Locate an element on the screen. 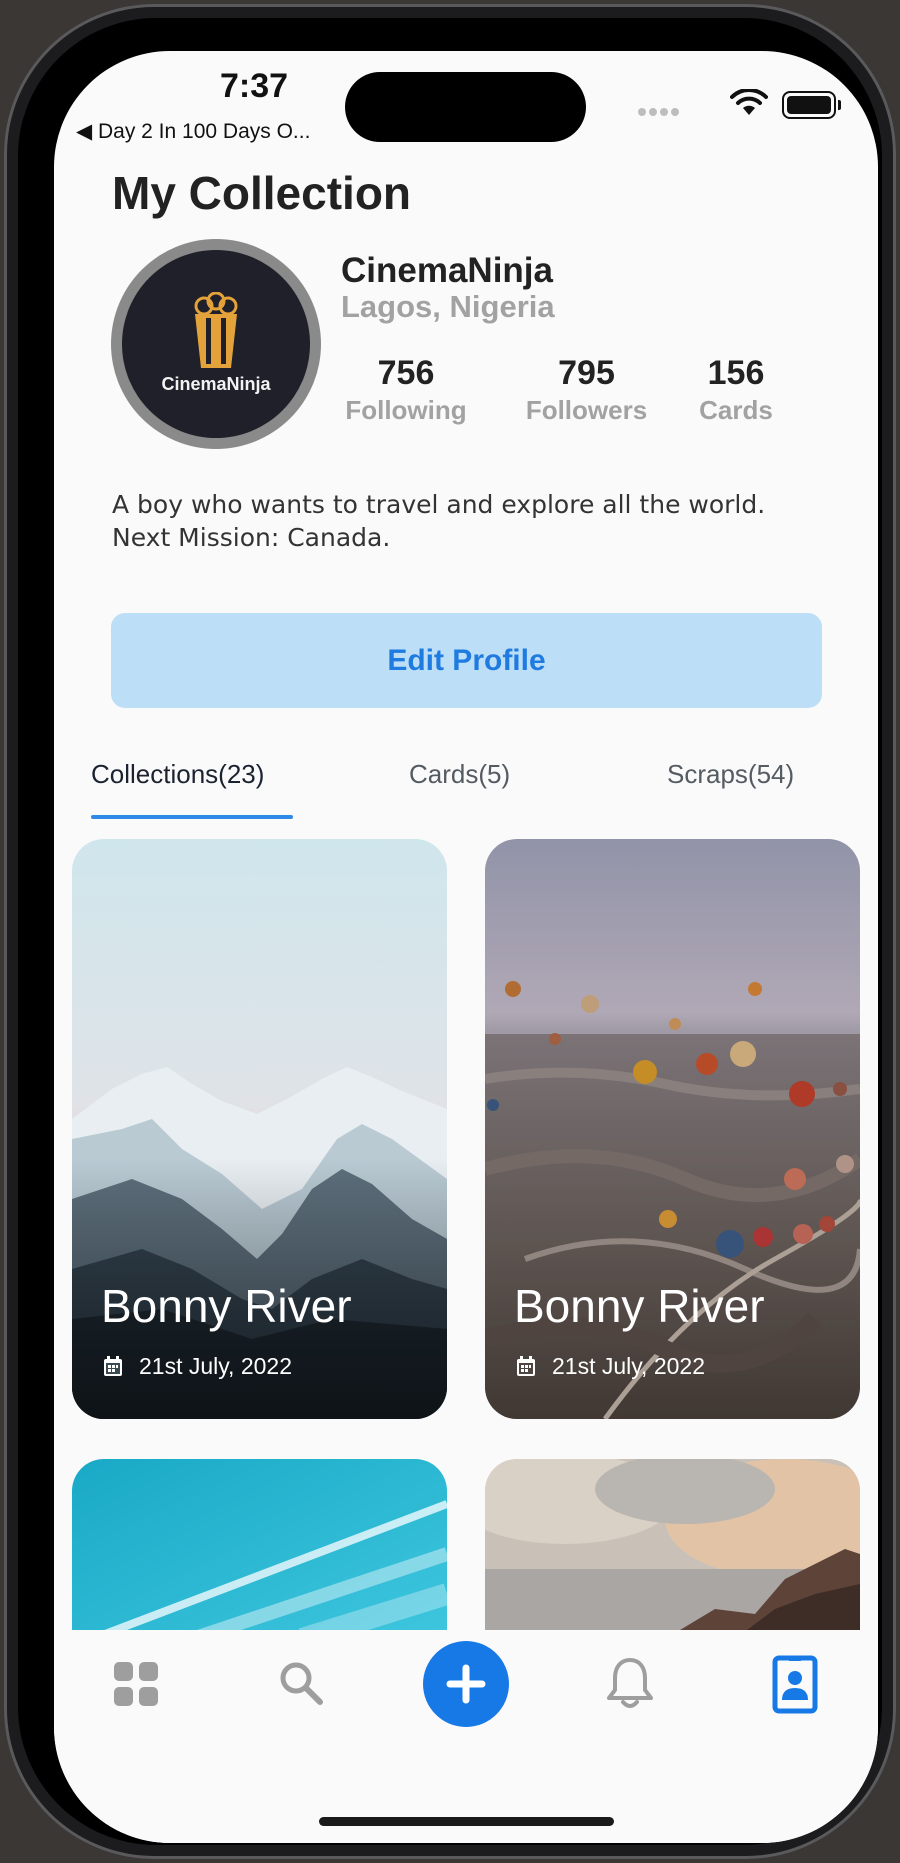 The width and height of the screenshot is (900, 1863). avatar: CinemaNinja is located at coordinates (216, 344).